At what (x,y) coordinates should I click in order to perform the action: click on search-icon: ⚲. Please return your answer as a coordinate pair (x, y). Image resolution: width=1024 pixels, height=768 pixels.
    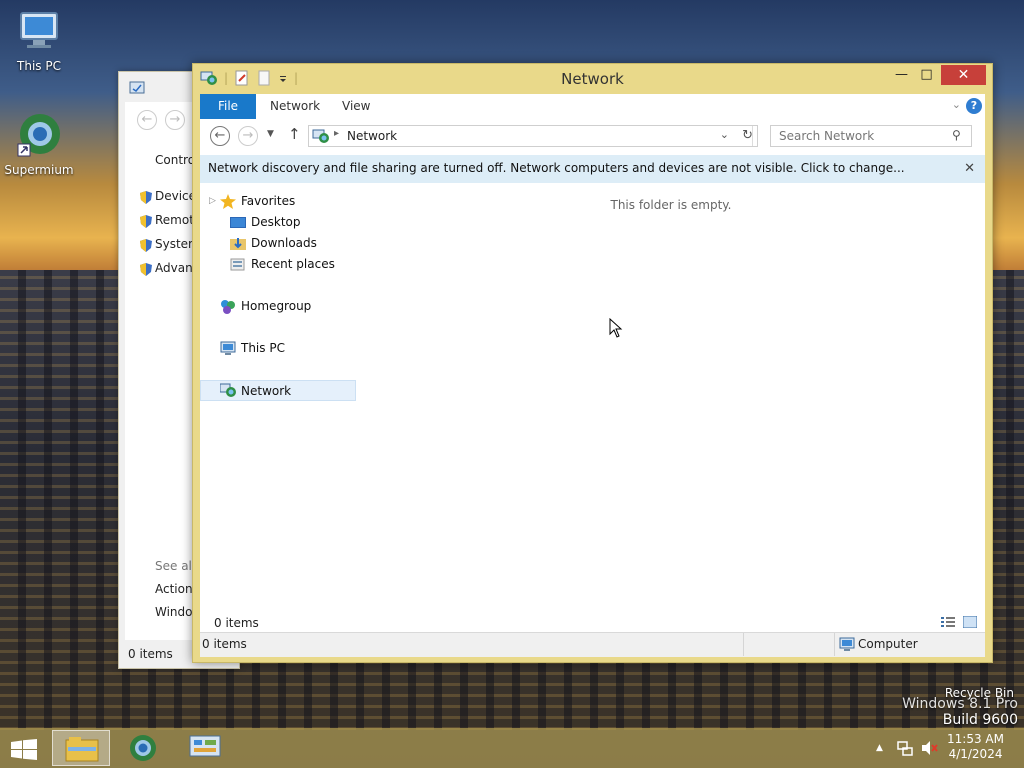
    Looking at the image, I should click on (956, 135).